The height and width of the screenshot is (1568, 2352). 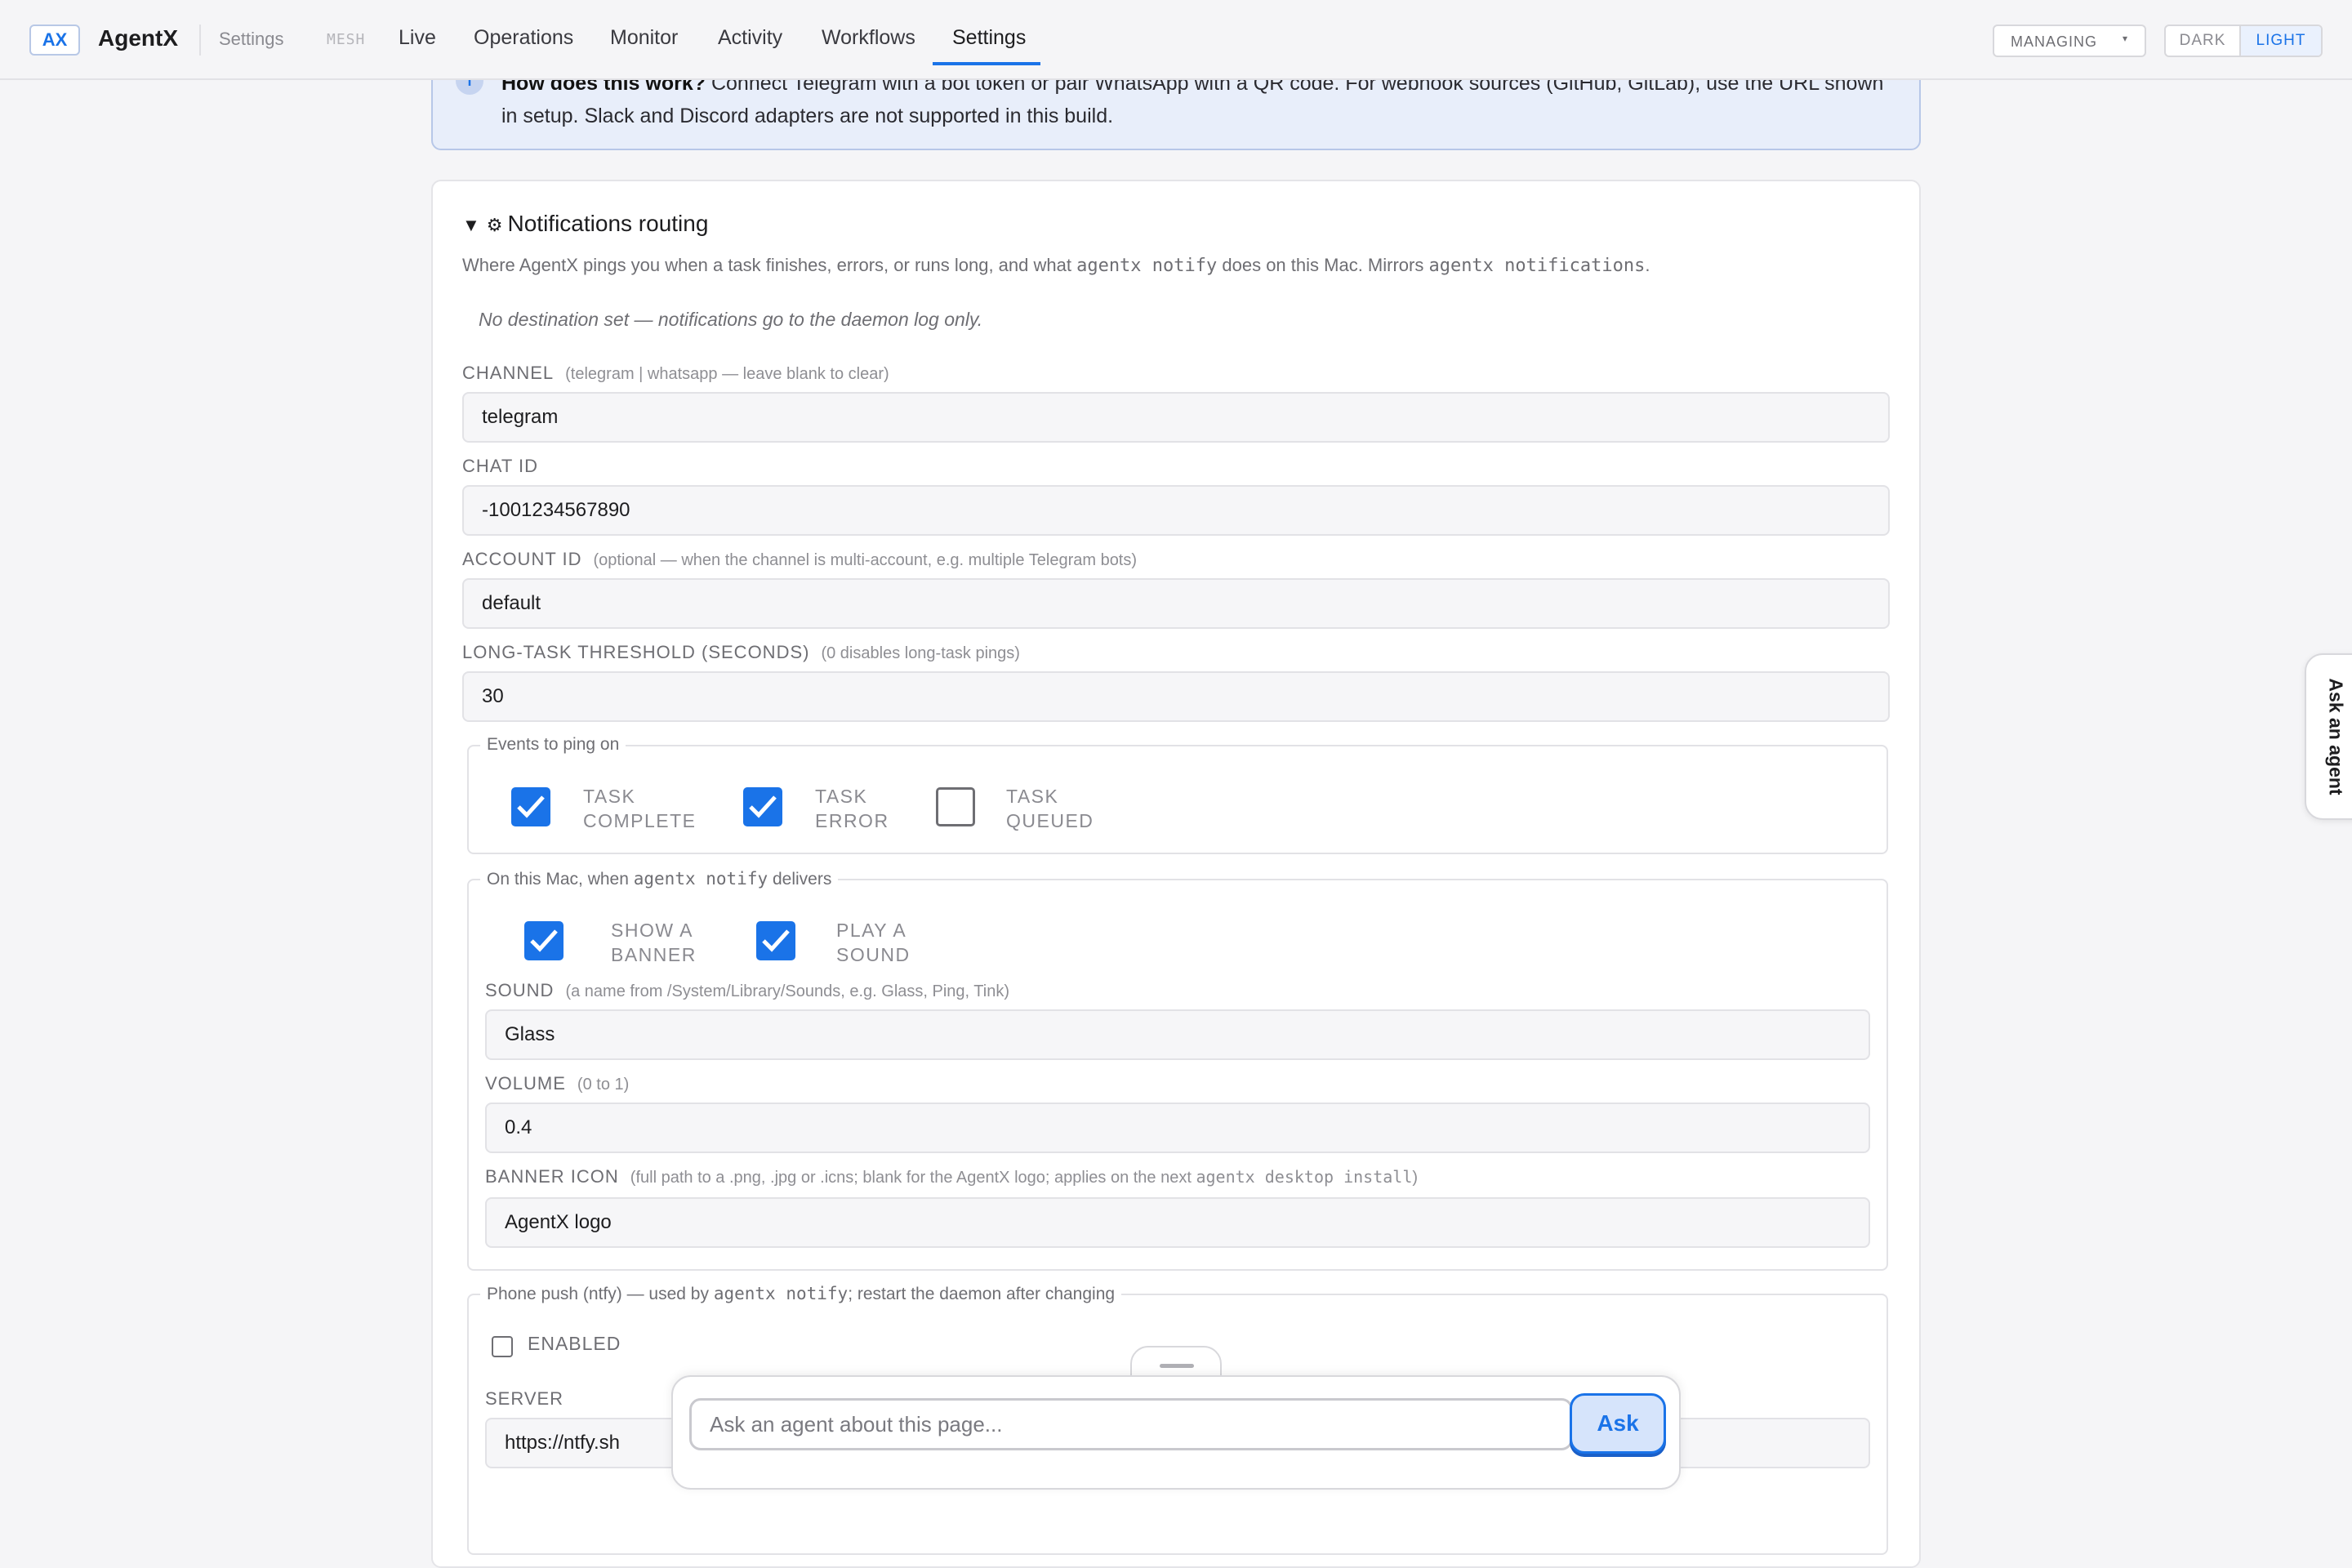 What do you see at coordinates (1177, 1366) in the screenshot?
I see `drag-handle-icon` at bounding box center [1177, 1366].